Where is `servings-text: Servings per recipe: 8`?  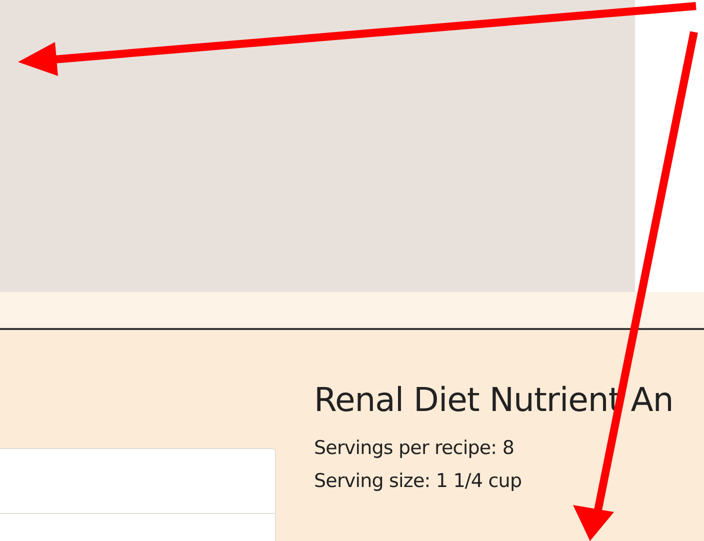
servings-text: Servings per recipe: 8 is located at coordinates (415, 448).